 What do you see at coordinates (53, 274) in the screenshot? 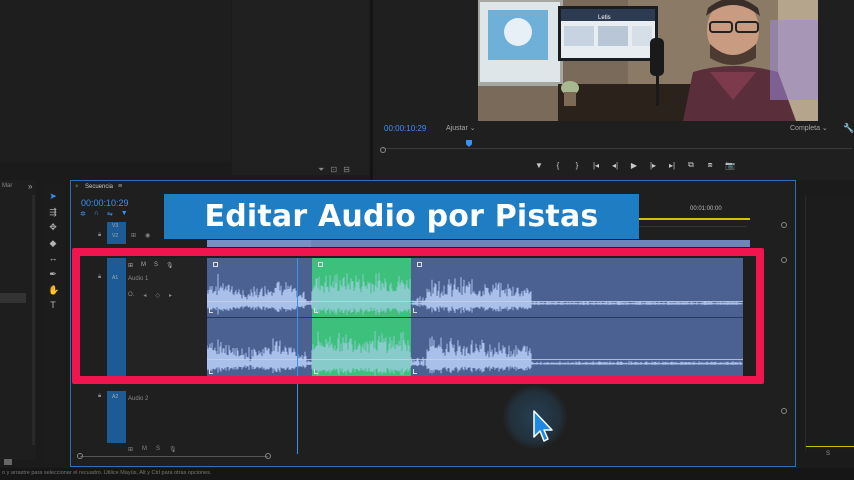
I see `pen-tool-icon: ✒` at bounding box center [53, 274].